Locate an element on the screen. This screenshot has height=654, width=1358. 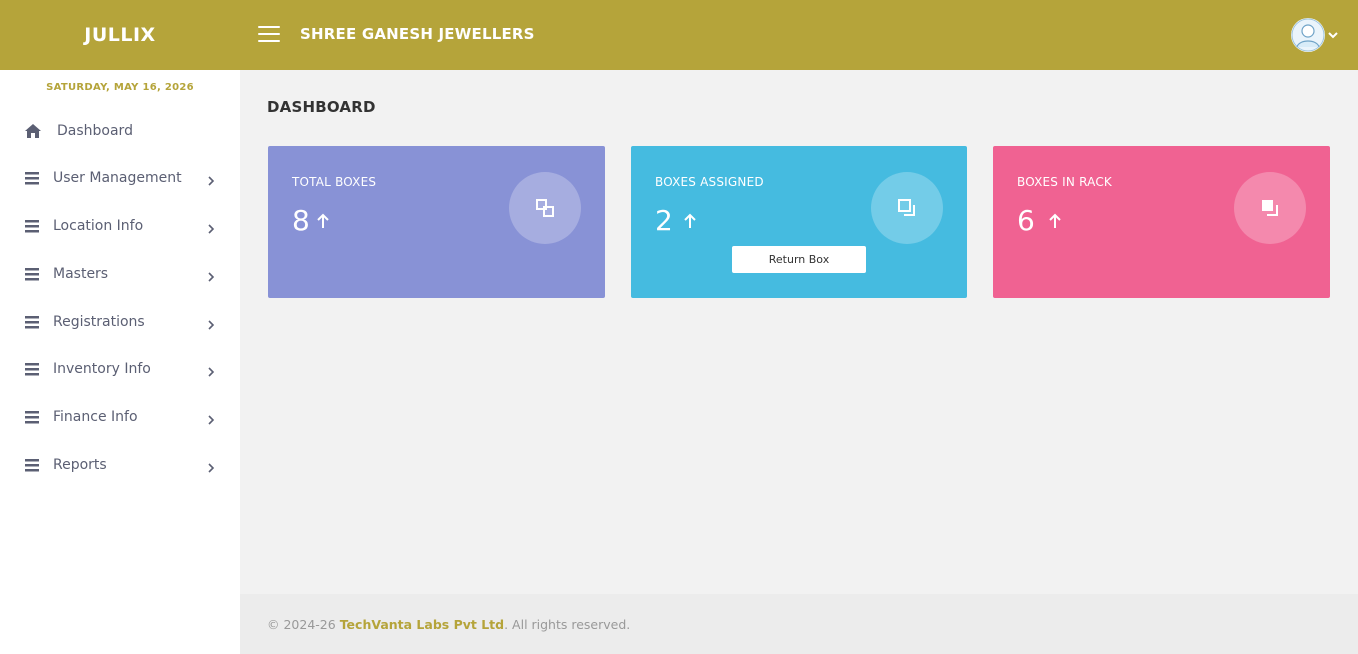
footer-company-link: TechVanta Labs Pvt Ltd is located at coordinates (422, 624).